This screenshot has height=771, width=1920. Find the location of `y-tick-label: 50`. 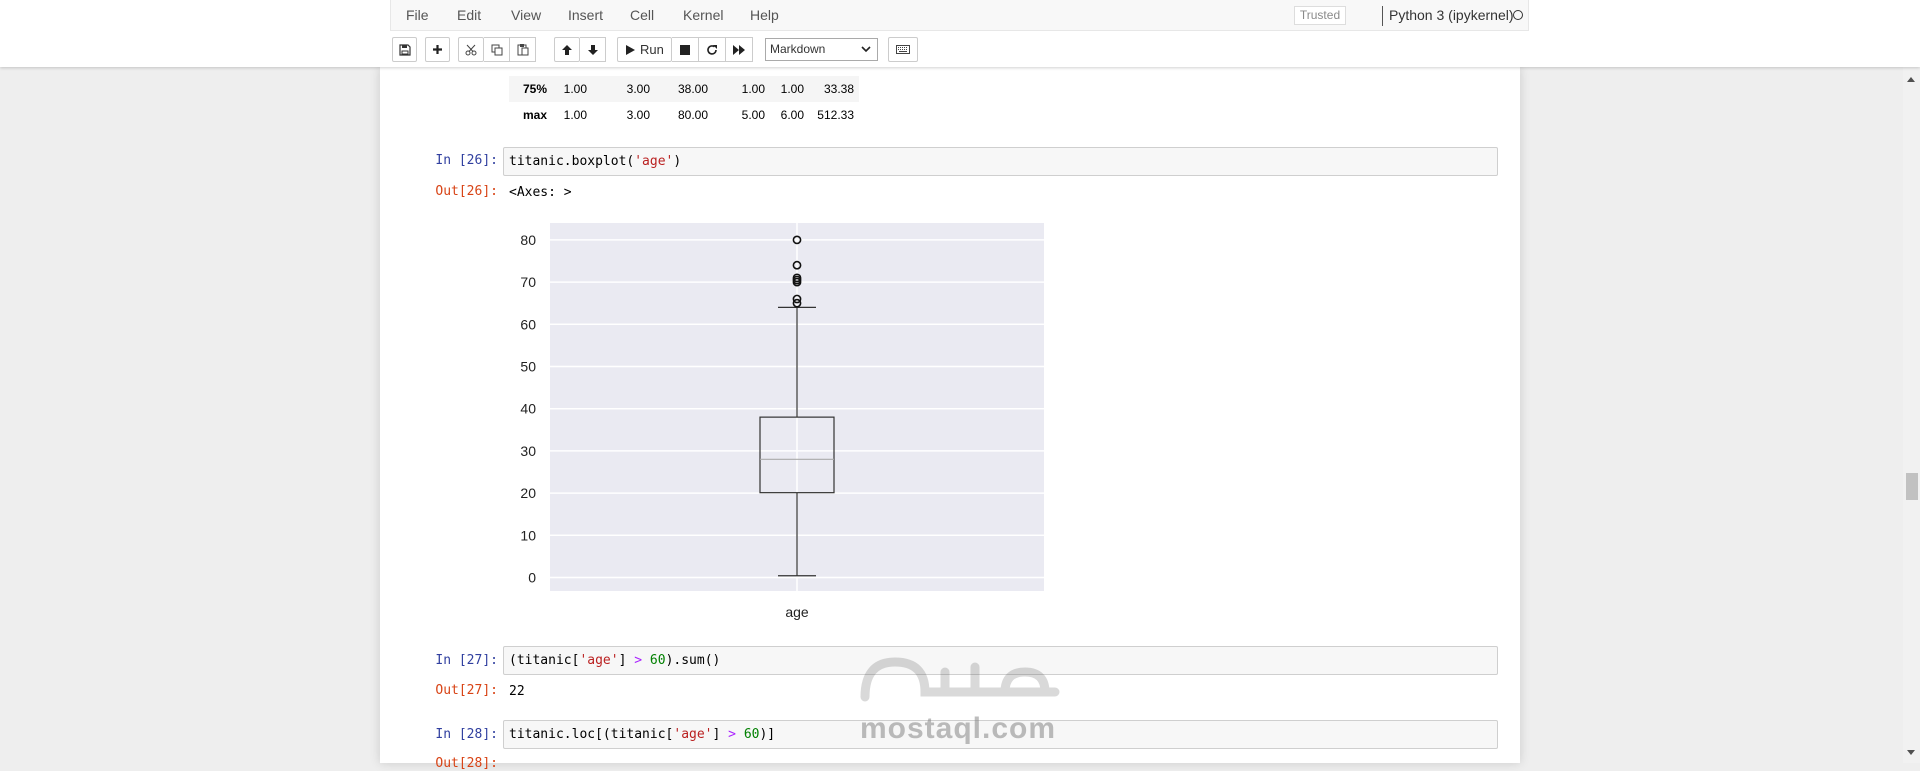

y-tick-label: 50 is located at coordinates (528, 366).